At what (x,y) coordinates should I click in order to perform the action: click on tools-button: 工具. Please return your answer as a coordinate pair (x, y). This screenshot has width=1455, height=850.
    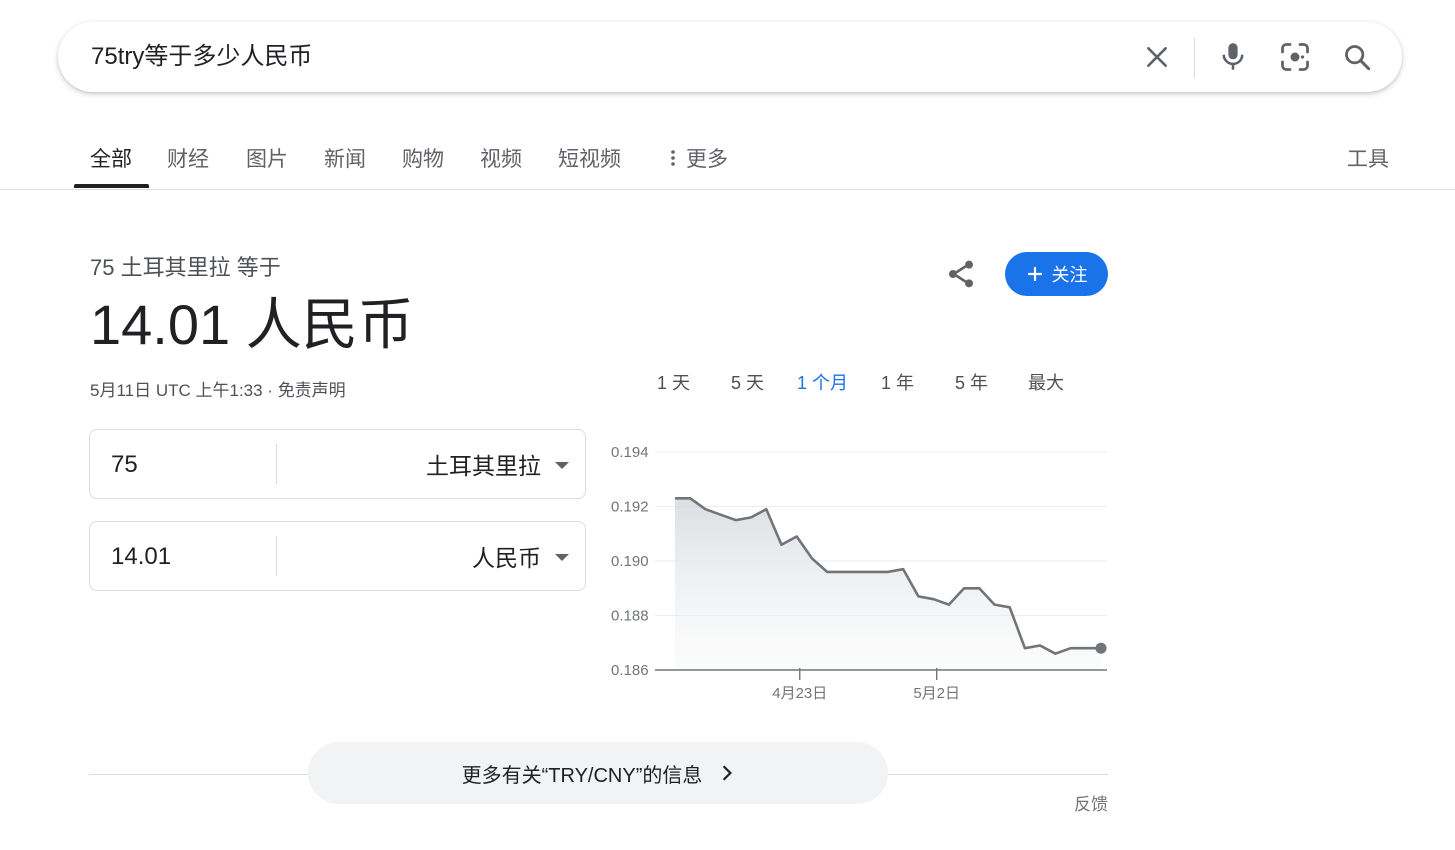
    Looking at the image, I should click on (1368, 158).